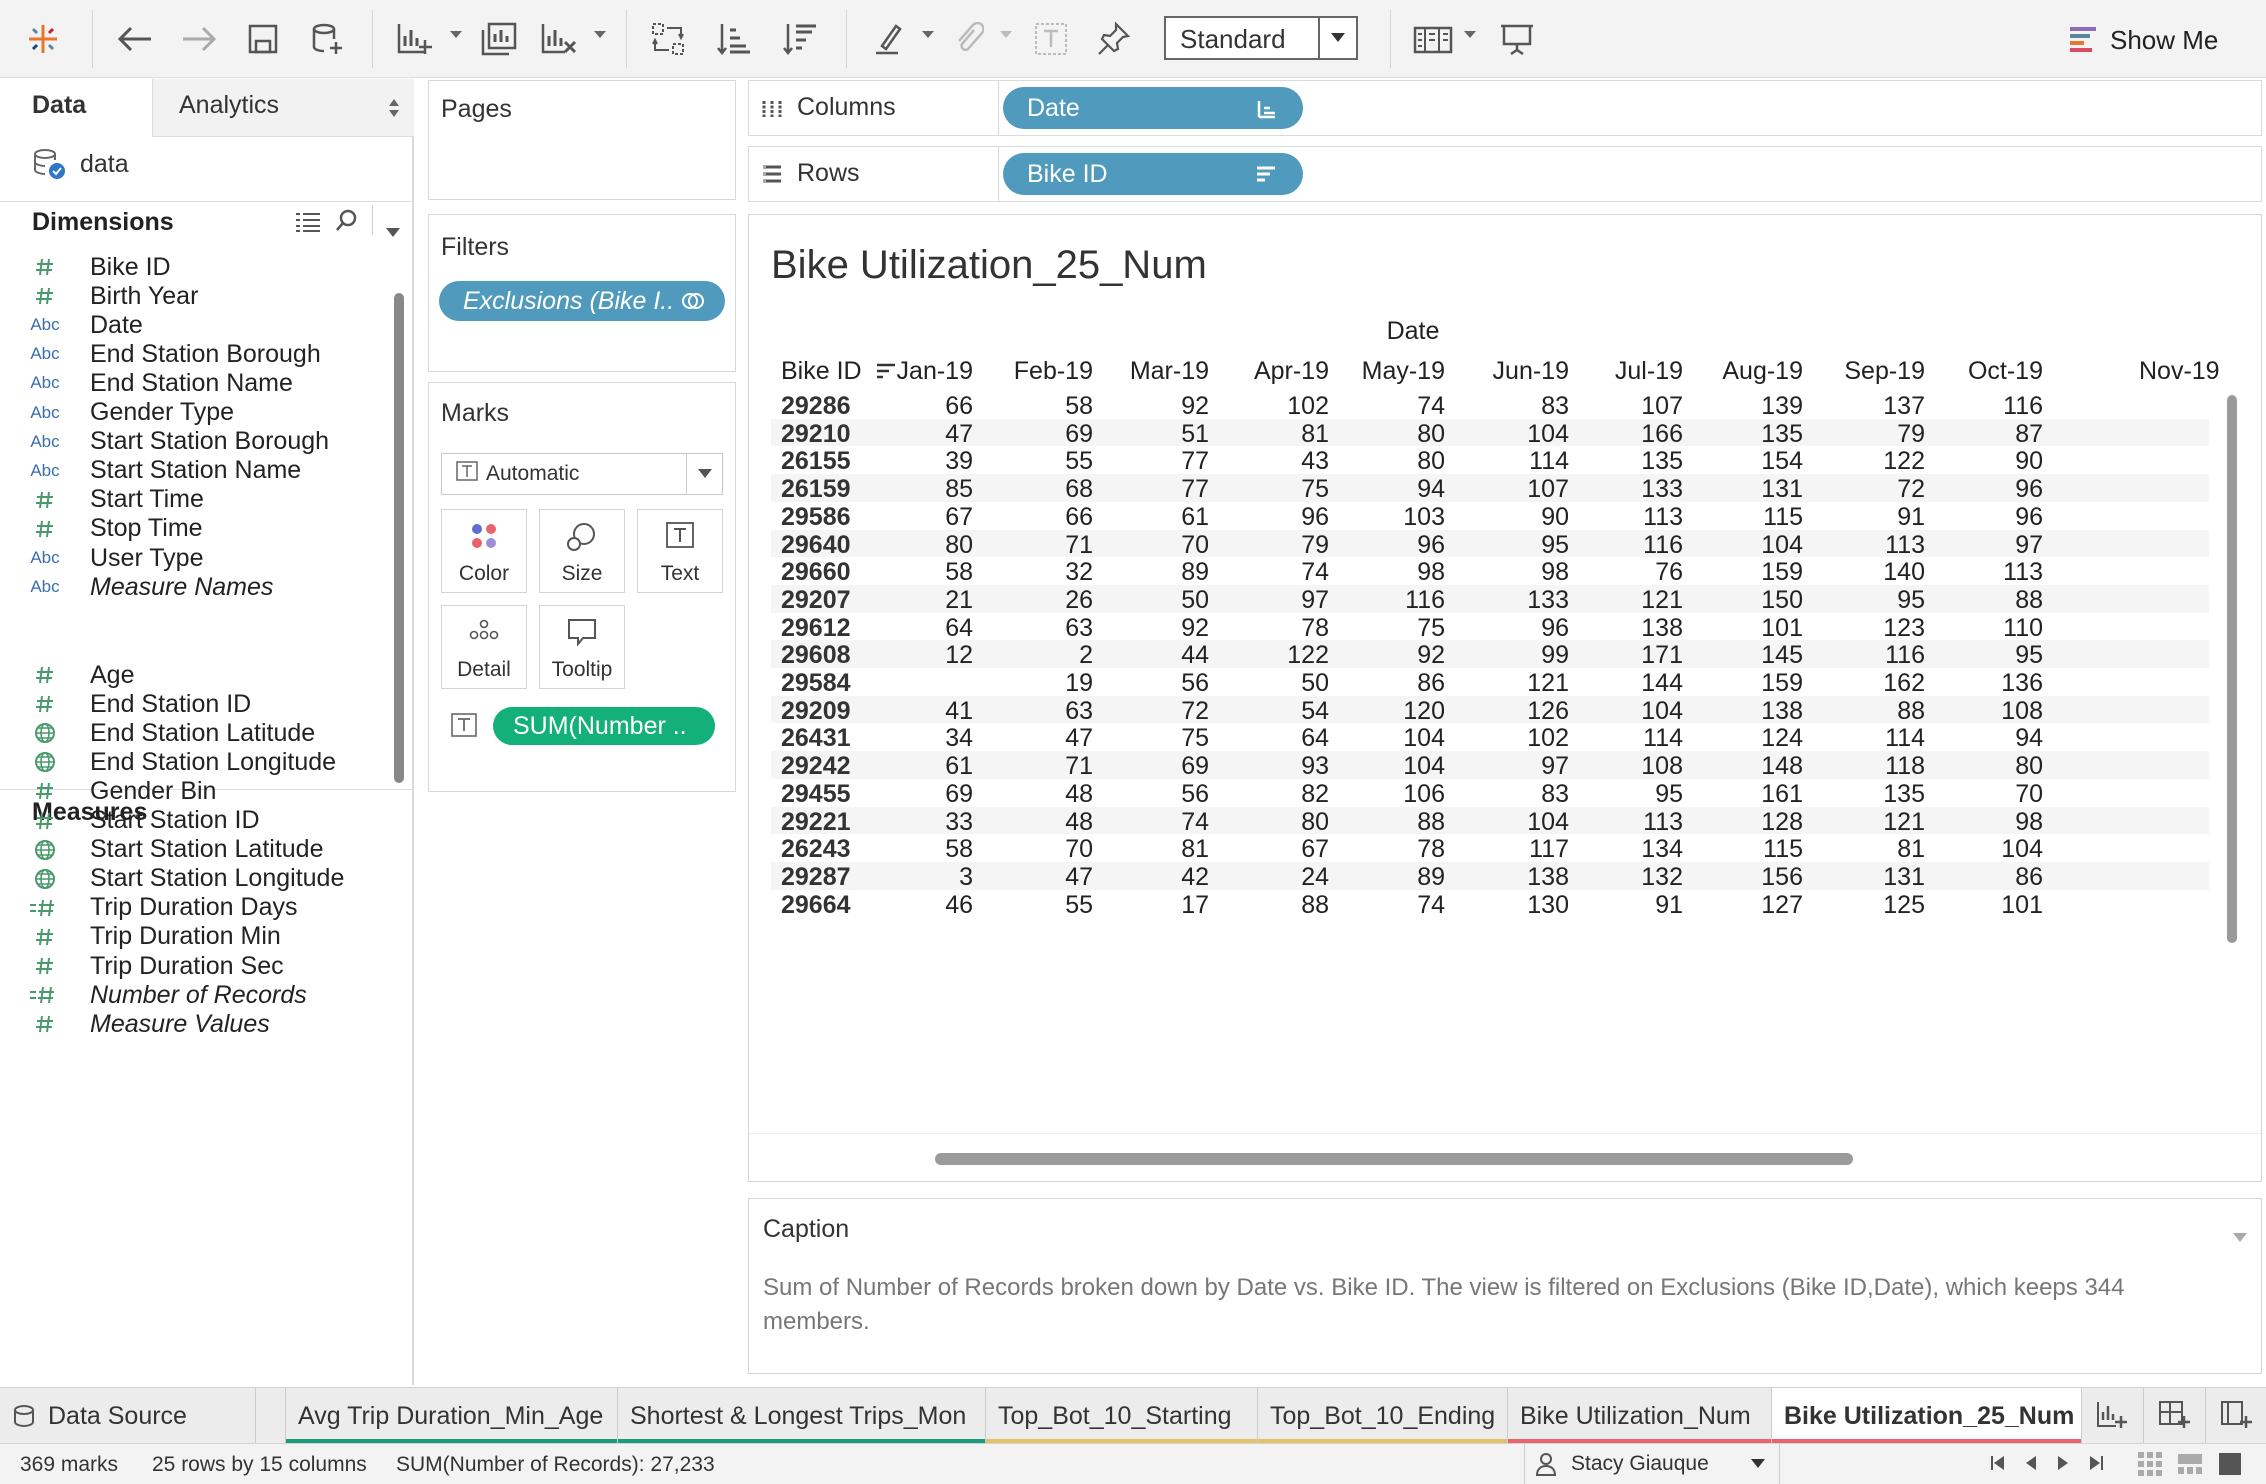  I want to click on sort-descending-icon, so click(799, 39).